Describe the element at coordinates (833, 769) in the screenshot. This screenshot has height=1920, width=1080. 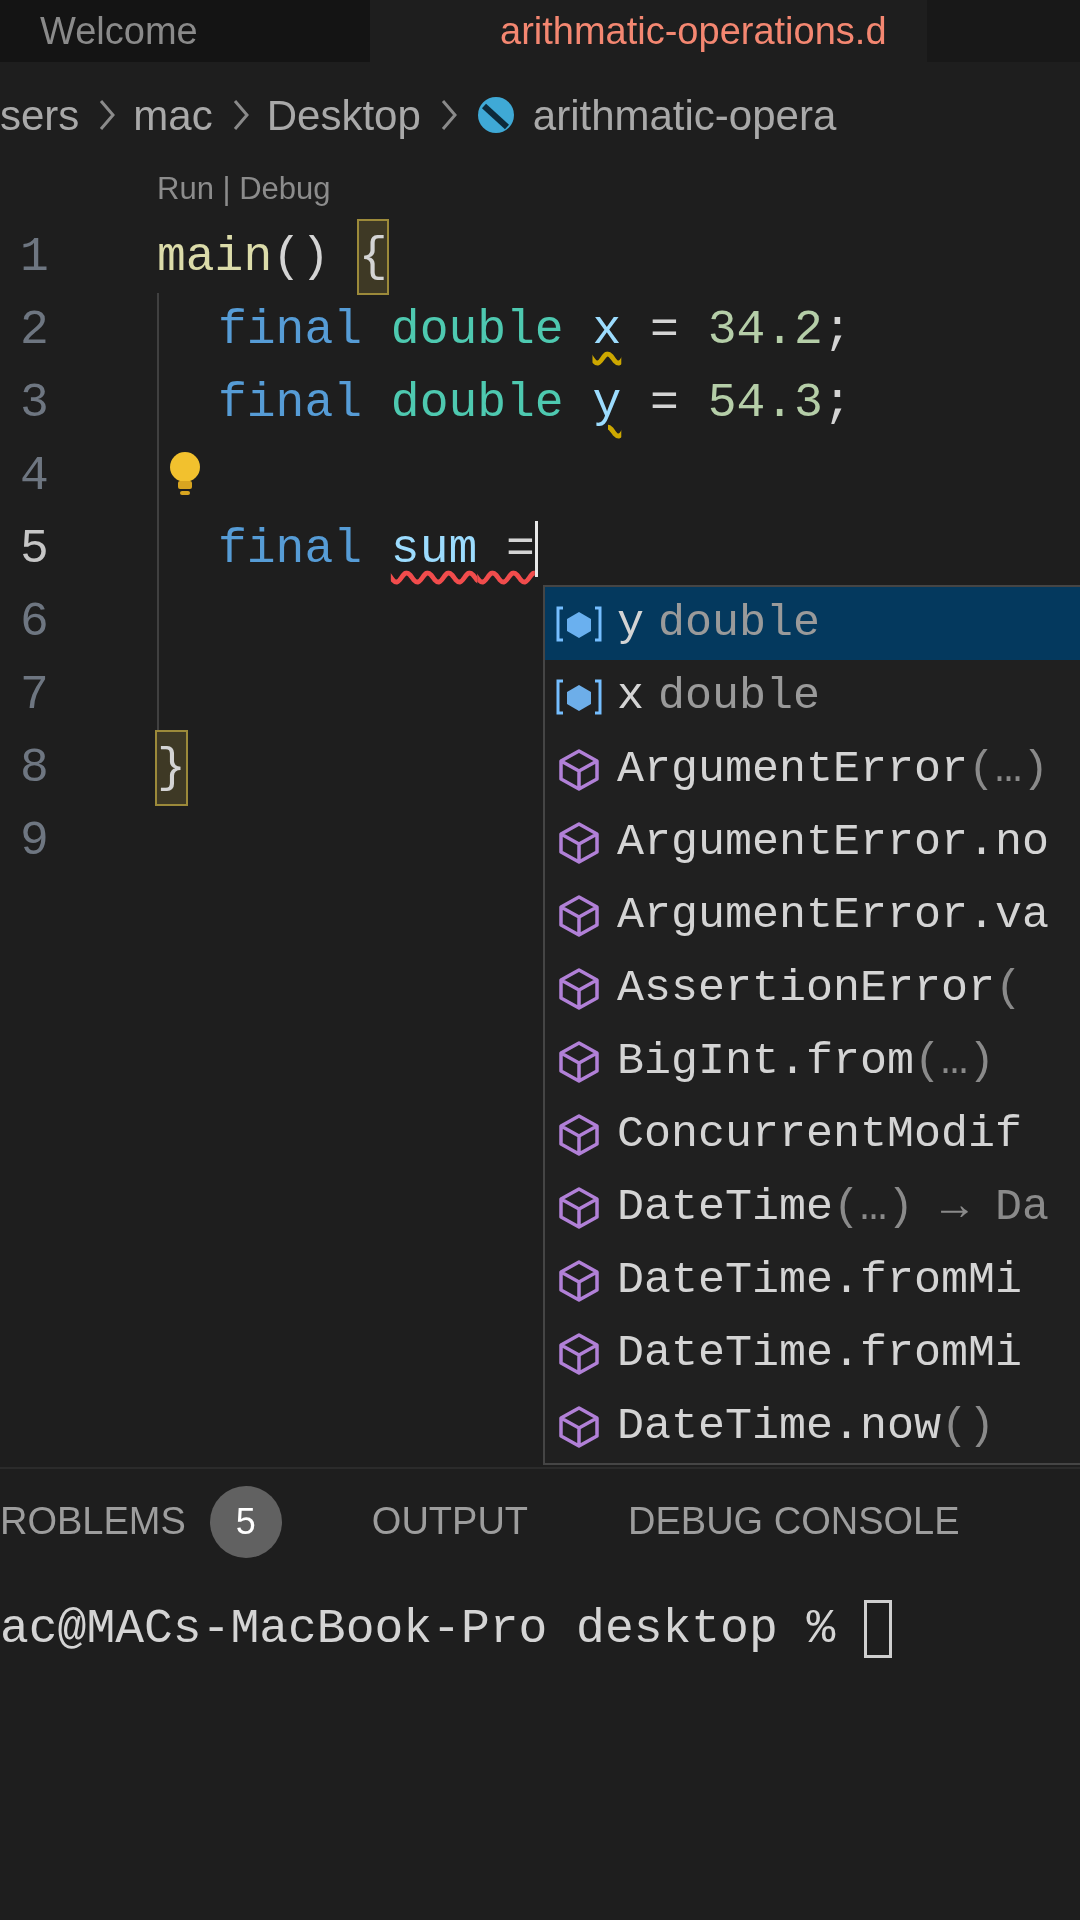
I see `suggestion-label: ArgumentError(…)` at that location.